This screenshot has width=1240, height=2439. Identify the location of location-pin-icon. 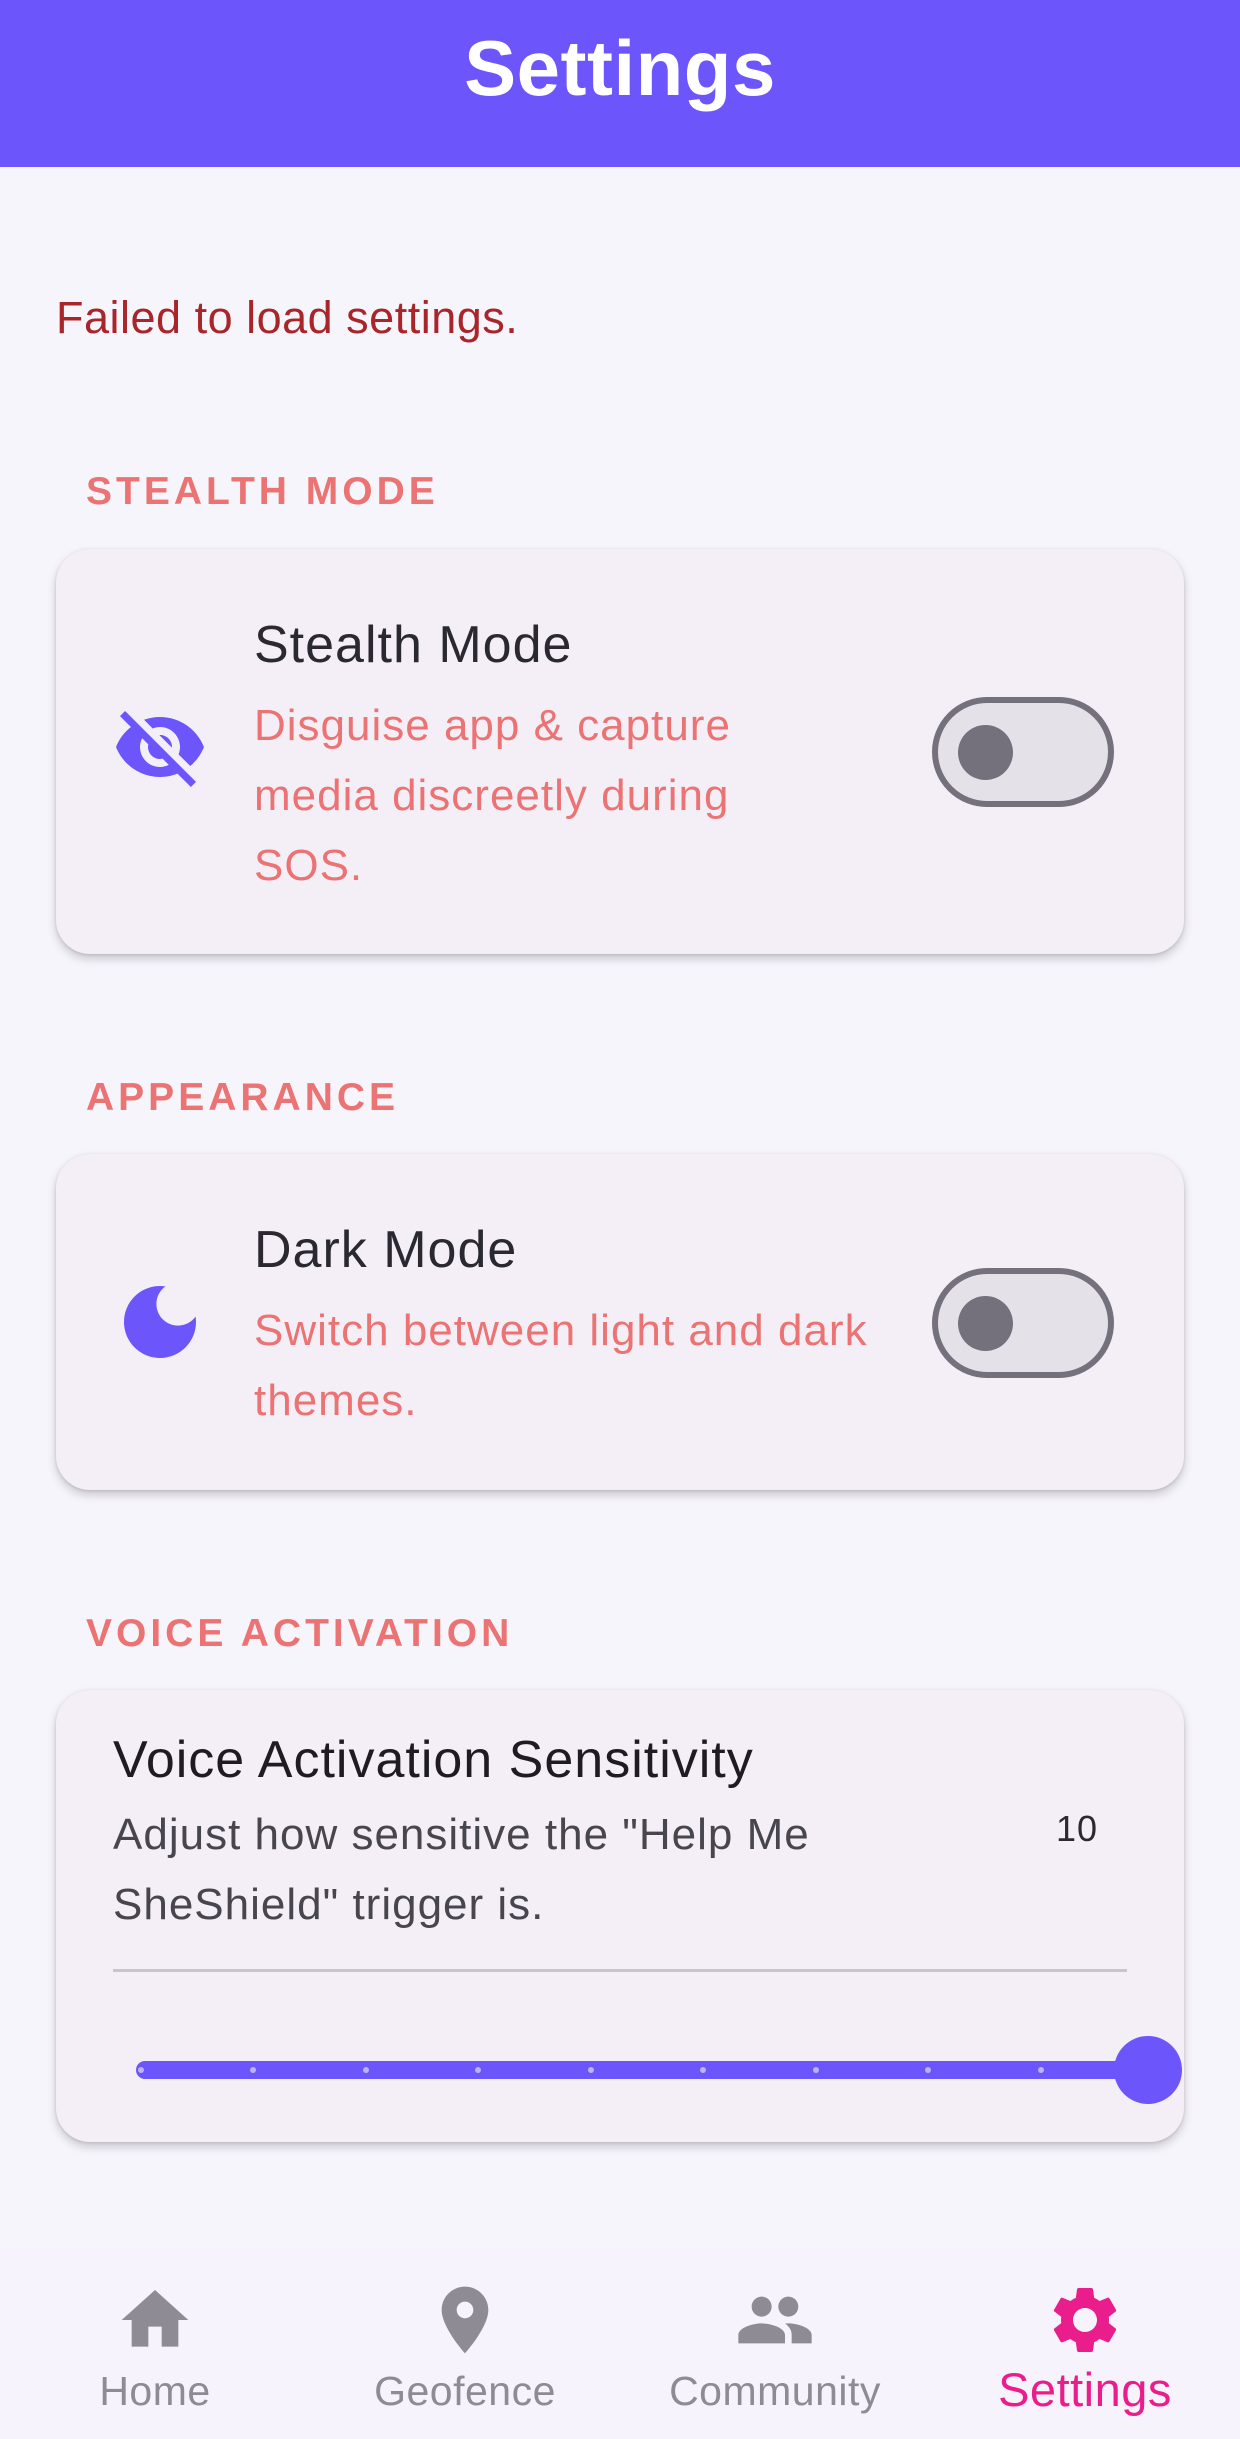
(465, 2320).